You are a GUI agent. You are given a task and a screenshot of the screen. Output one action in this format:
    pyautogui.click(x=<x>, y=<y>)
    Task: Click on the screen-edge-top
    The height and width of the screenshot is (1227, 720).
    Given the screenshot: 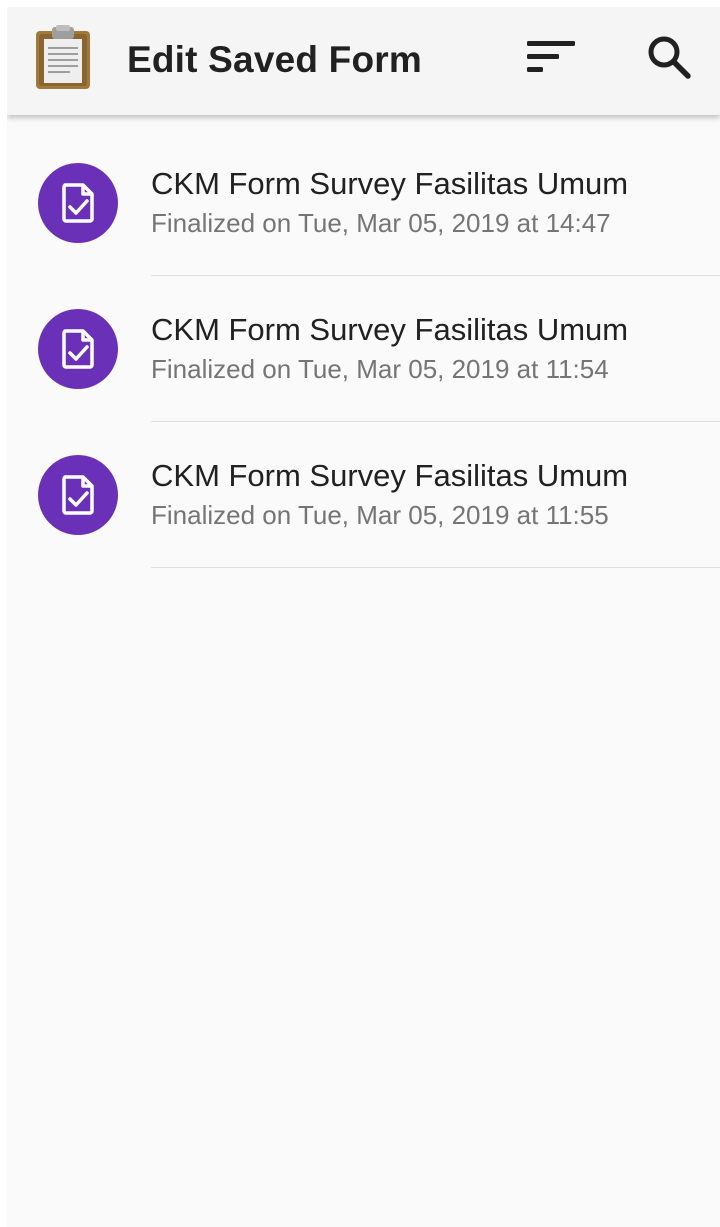 What is the action you would take?
    pyautogui.click(x=360, y=3)
    